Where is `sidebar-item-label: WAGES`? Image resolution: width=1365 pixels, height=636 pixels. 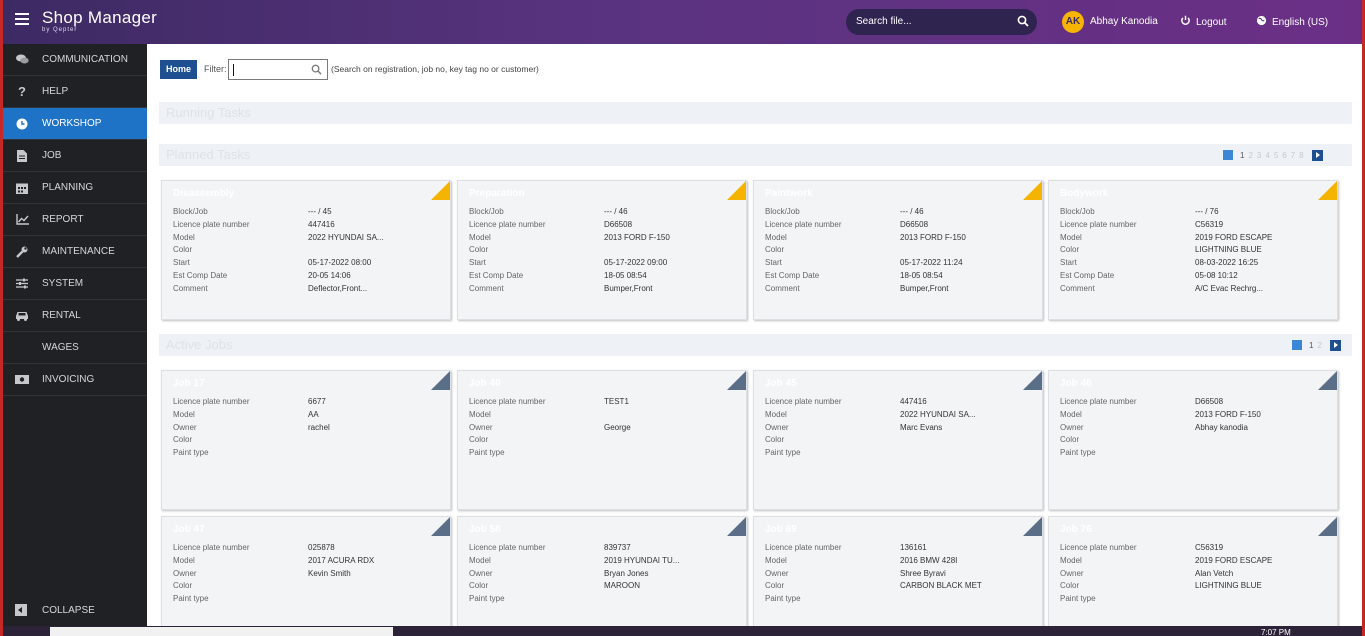
sidebar-item-label: WAGES is located at coordinates (60, 347).